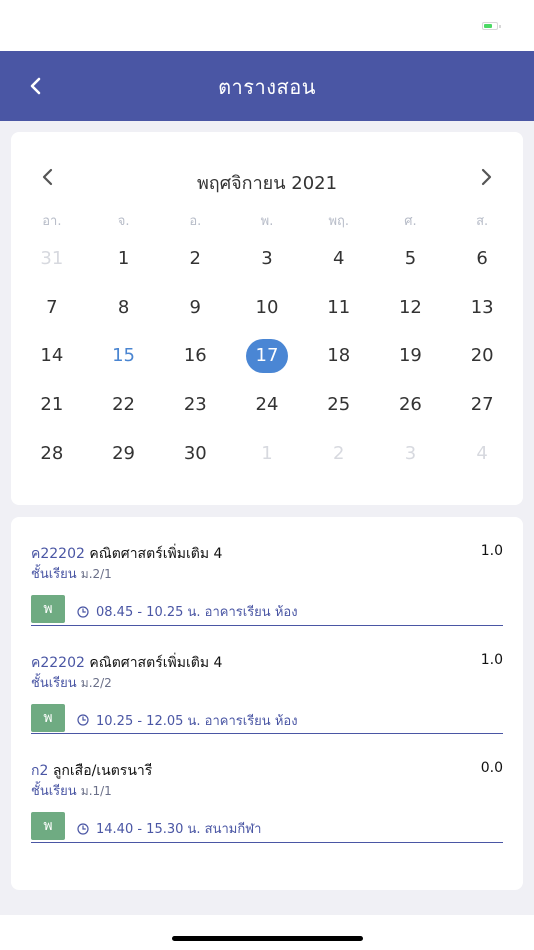 The image size is (534, 950). What do you see at coordinates (267, 25) in the screenshot?
I see `status-bar` at bounding box center [267, 25].